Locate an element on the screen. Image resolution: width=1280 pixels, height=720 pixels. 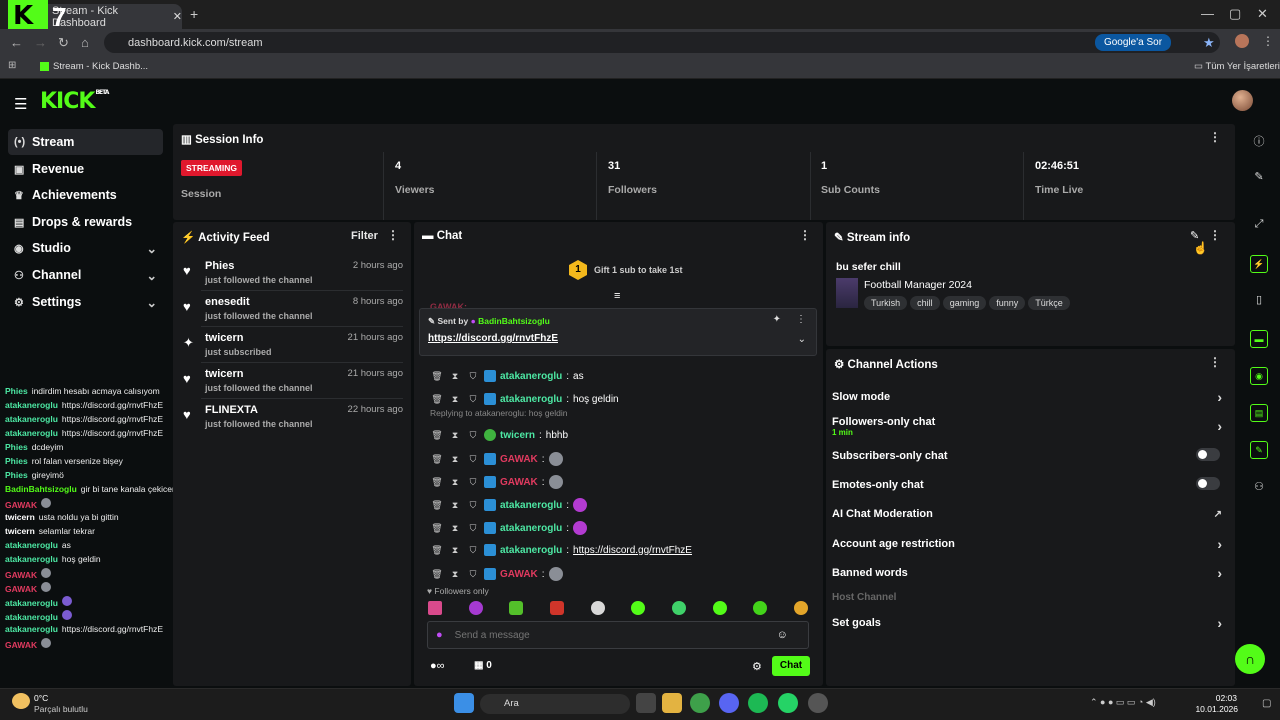
pencil-icon: ✎ is located at coordinates (1259, 179).